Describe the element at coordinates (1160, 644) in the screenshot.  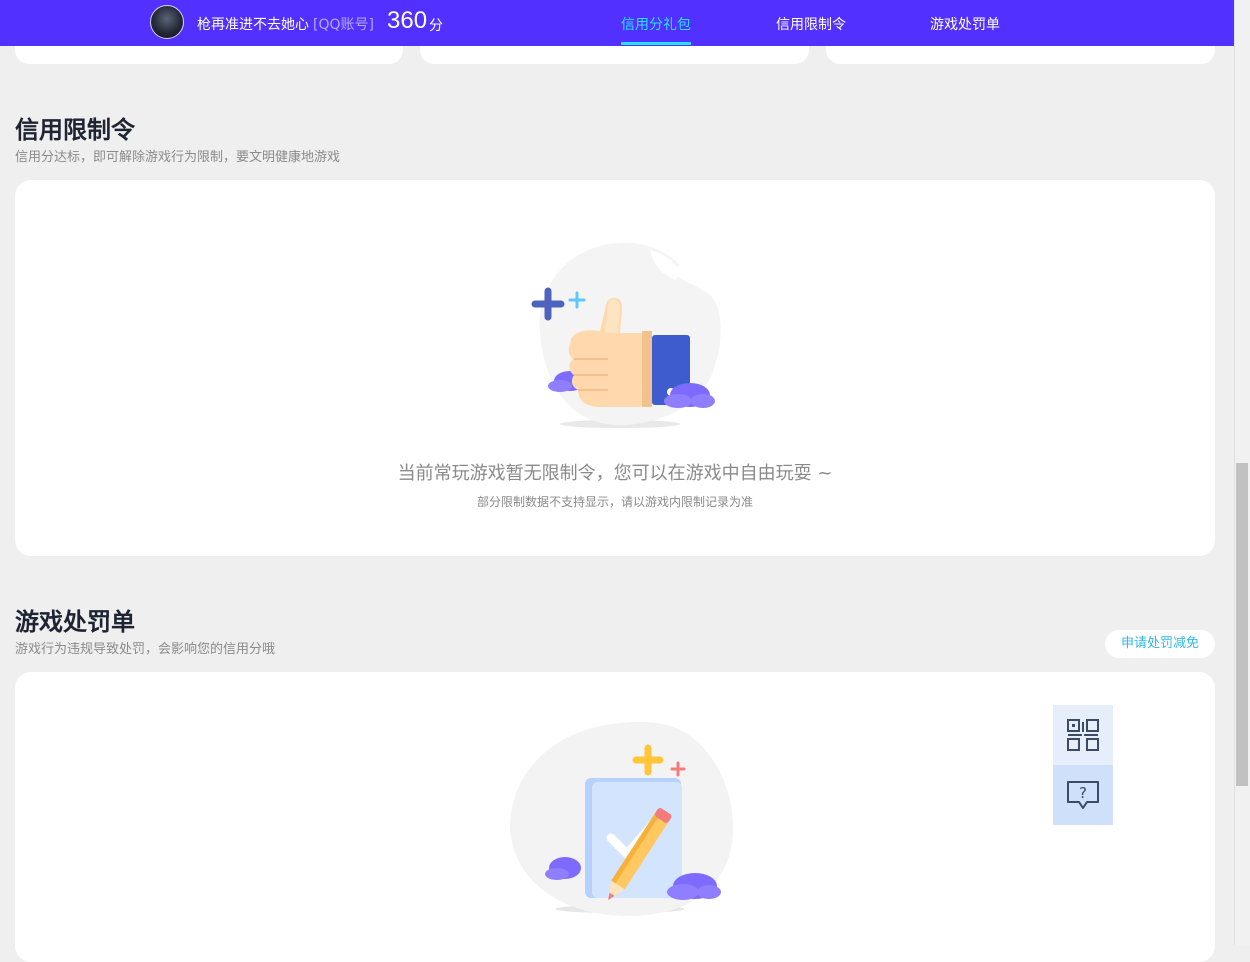
I see `apply-penalty-reduction-button: 申请处罚减免` at that location.